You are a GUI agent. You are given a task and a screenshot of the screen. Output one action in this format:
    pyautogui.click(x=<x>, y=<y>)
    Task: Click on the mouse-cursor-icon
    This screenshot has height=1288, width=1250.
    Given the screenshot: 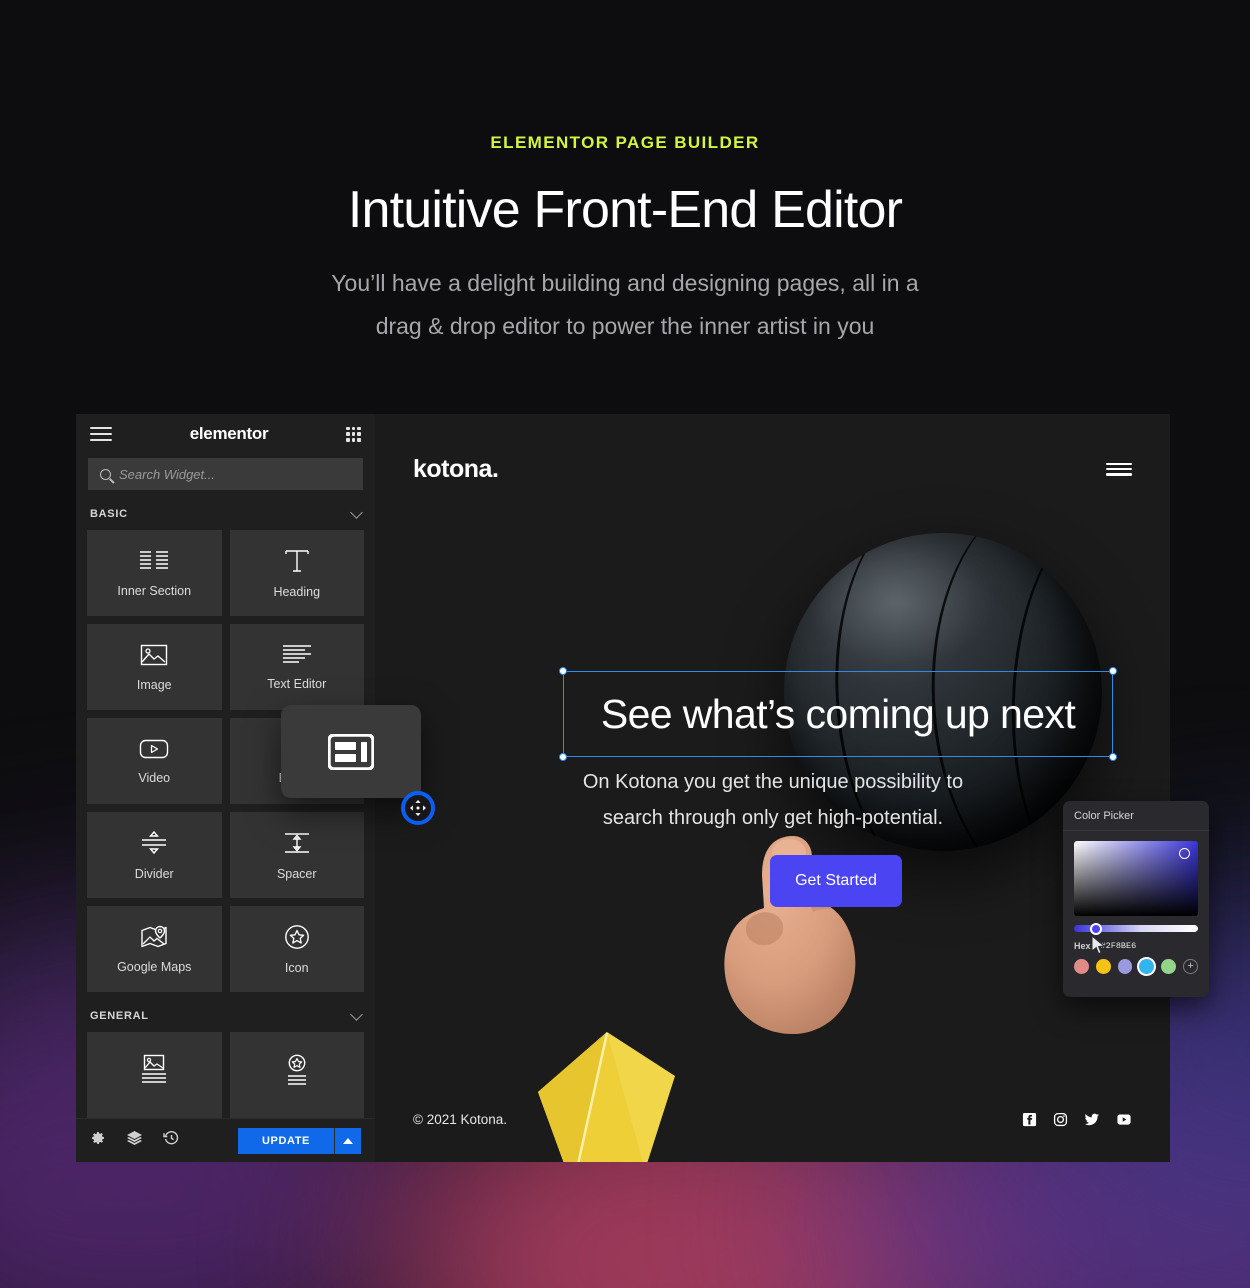 What is the action you would take?
    pyautogui.click(x=1098, y=945)
    